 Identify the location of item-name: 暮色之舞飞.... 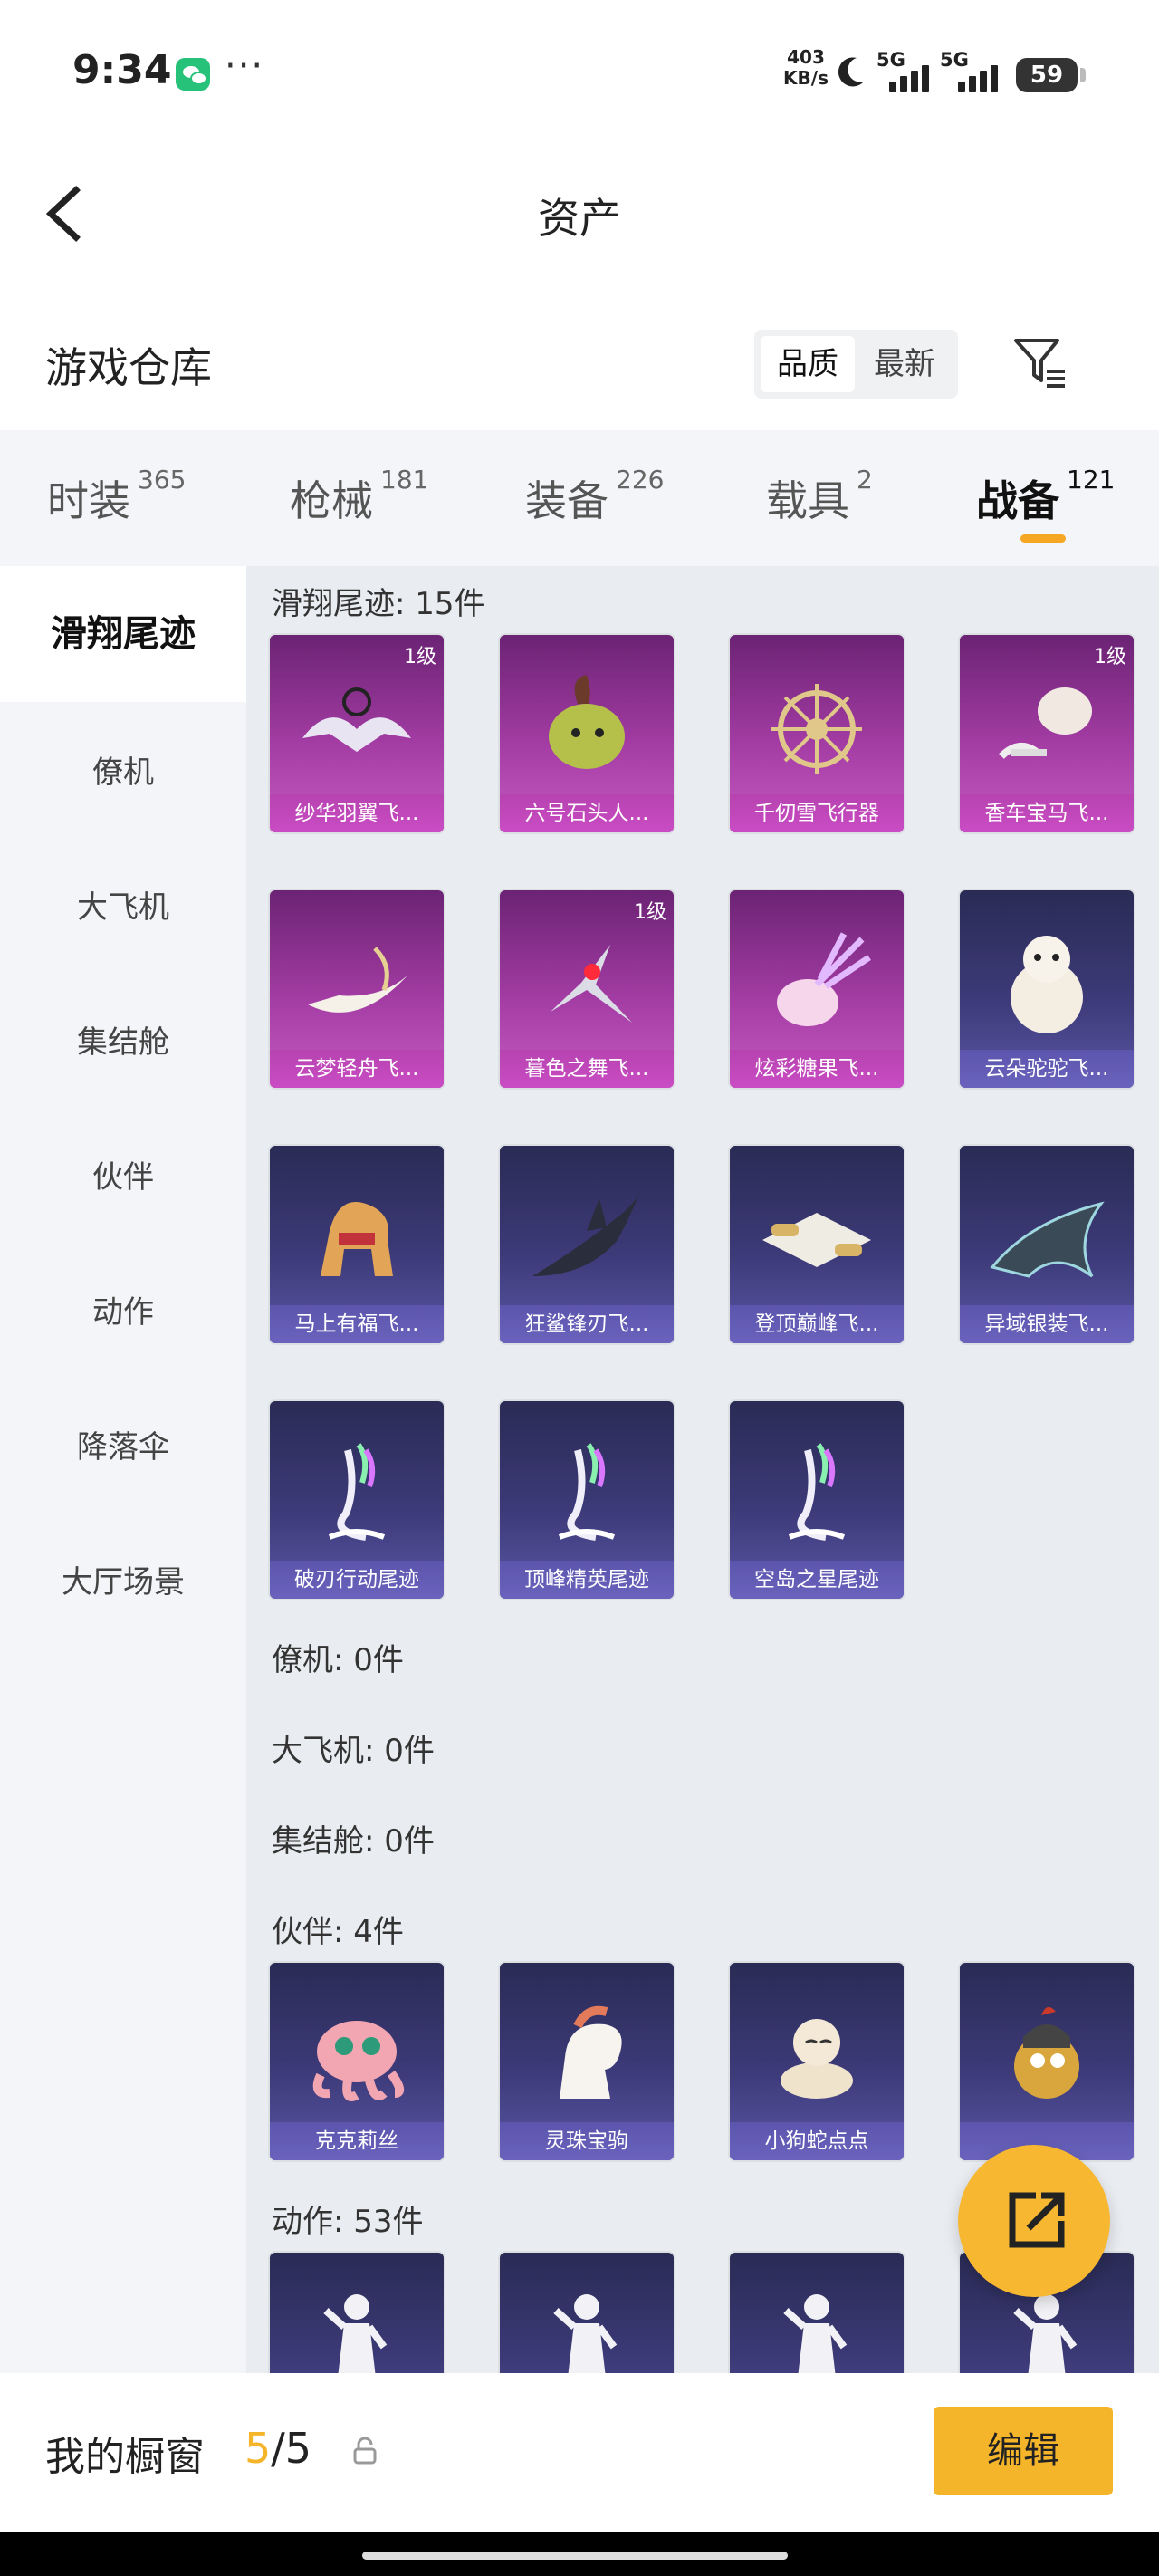
(587, 1069).